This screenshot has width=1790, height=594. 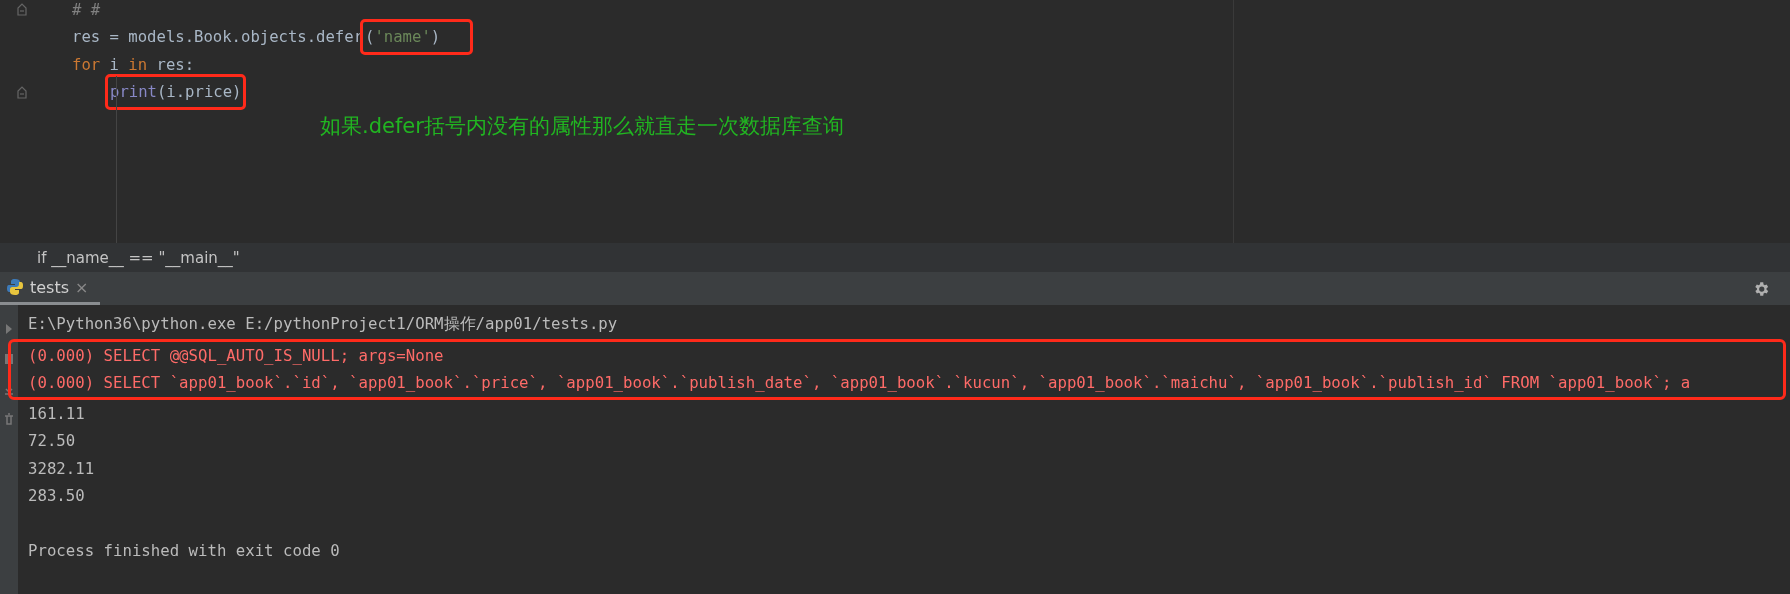 I want to click on code-text: (i.price), so click(x=199, y=92).